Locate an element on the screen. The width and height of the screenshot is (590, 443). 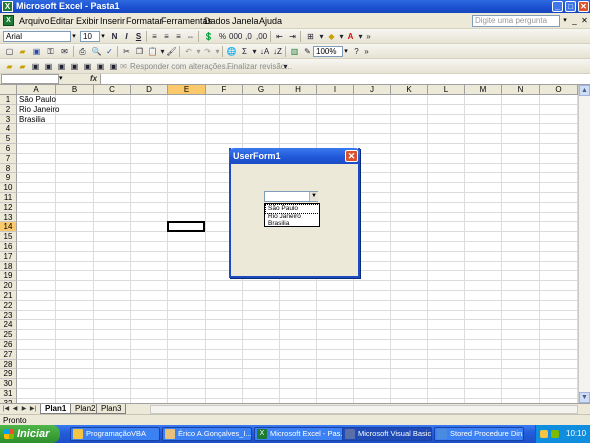
align-left-icon: ≡ is located at coordinates (154, 36).